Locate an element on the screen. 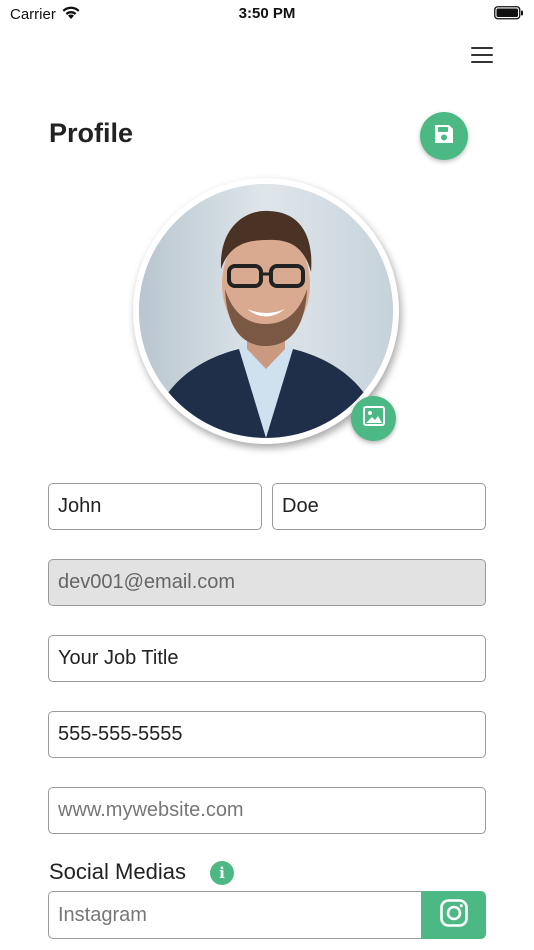  change-photo-button is located at coordinates (373, 418).